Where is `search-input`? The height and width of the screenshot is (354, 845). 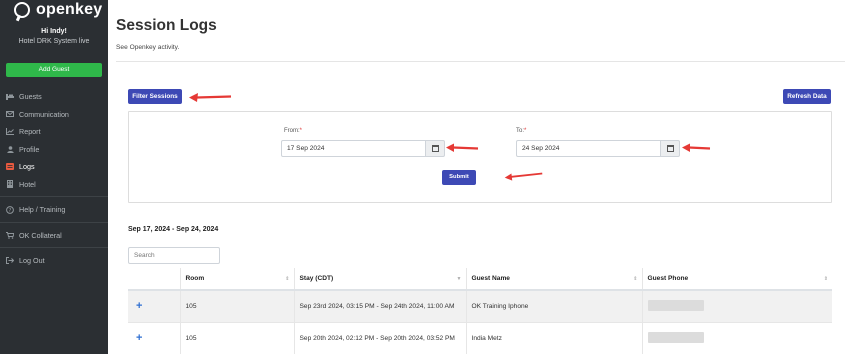
search-input is located at coordinates (174, 255).